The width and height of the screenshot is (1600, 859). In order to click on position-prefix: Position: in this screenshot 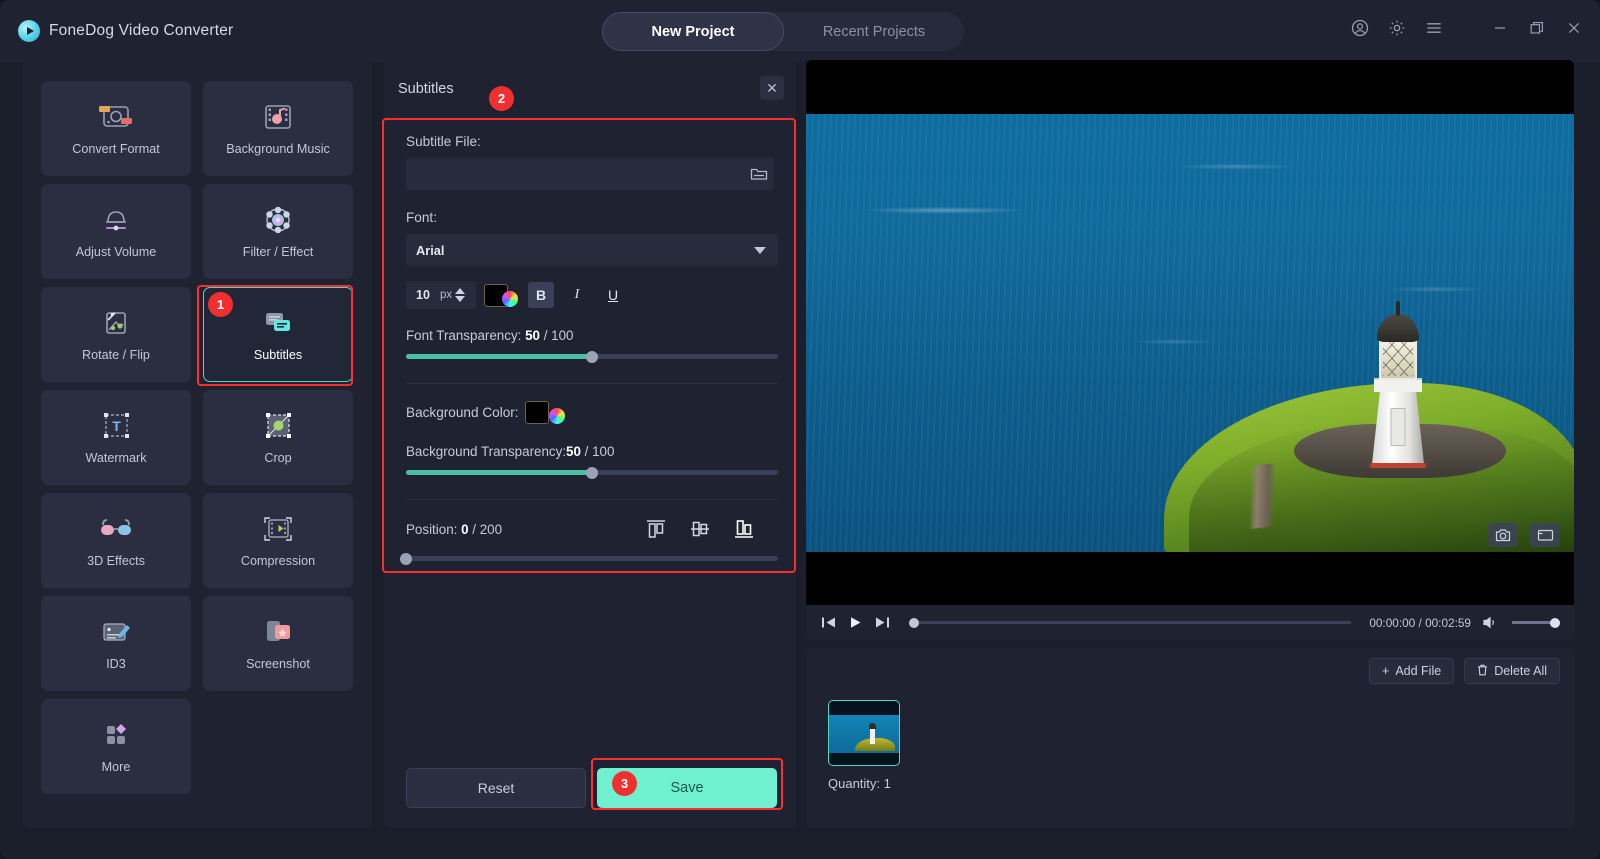, I will do `click(434, 529)`.